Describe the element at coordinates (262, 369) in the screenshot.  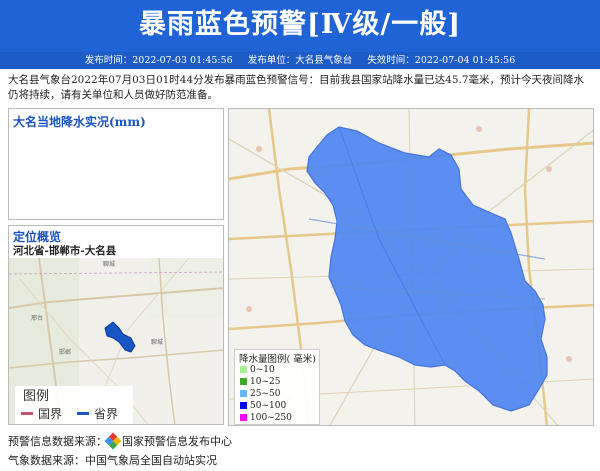
I see `rainfall-legend-label: 0~10` at that location.